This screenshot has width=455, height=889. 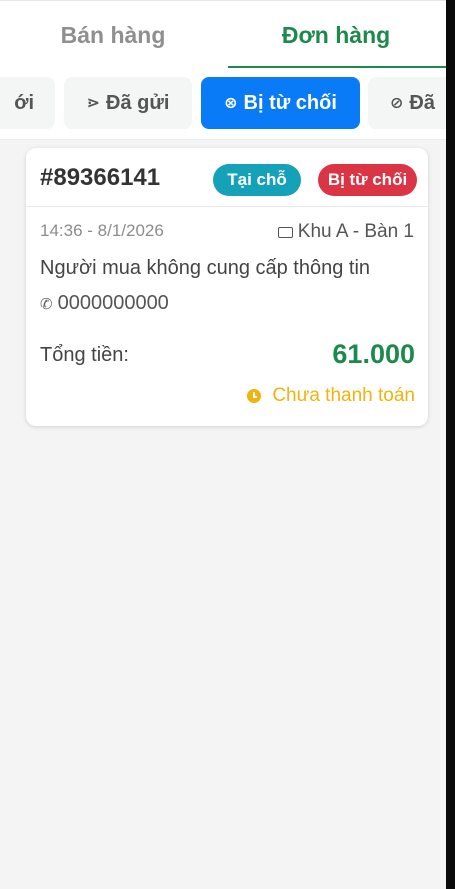 What do you see at coordinates (336, 35) in the screenshot?
I see `tab-orders: Đơn hàng` at bounding box center [336, 35].